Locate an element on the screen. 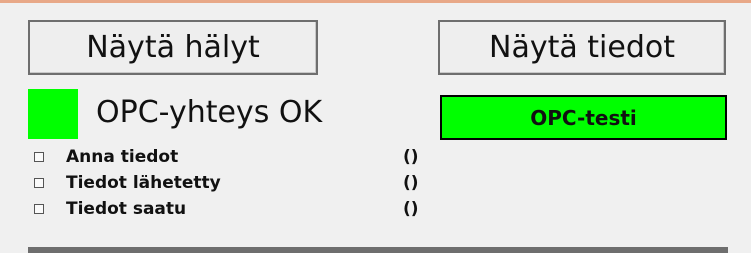 This screenshot has width=751, height=253. window-top-border is located at coordinates (375, 1).